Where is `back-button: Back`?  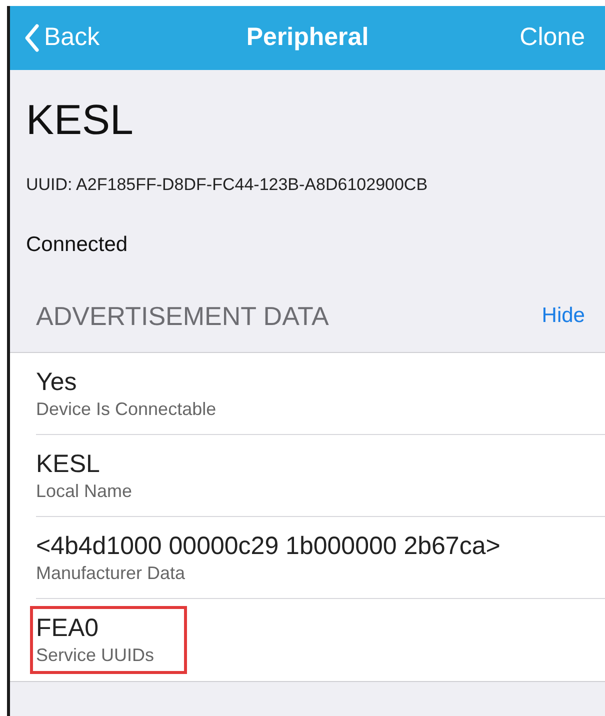 back-button: Back is located at coordinates (62, 38).